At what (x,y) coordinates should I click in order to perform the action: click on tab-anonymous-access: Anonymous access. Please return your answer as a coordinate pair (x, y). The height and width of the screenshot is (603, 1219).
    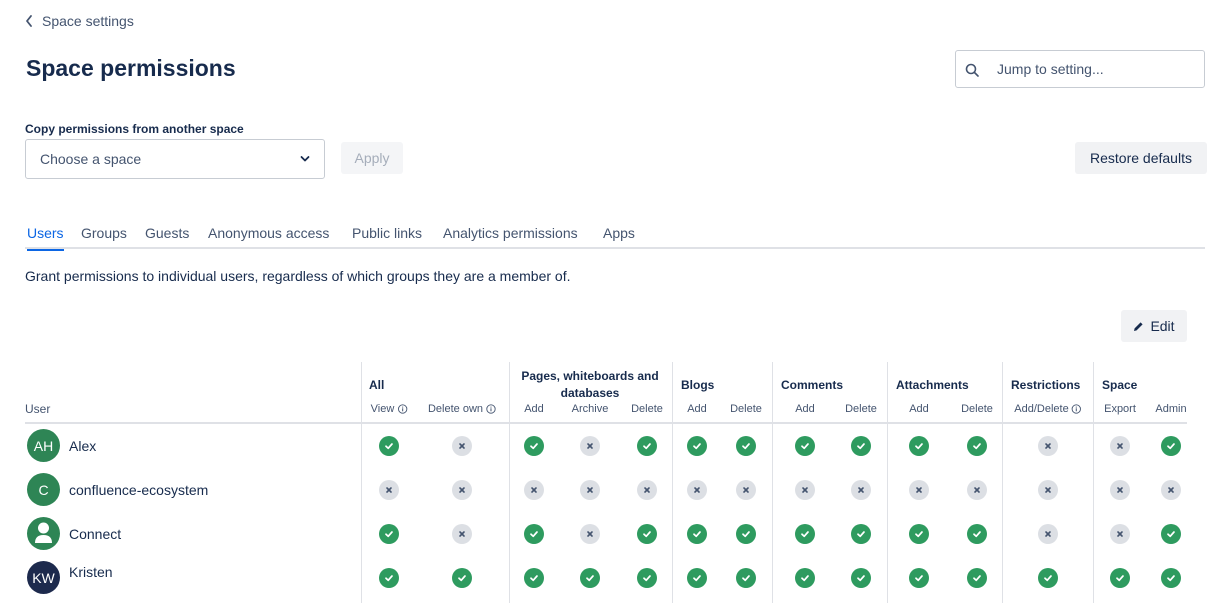
    Looking at the image, I should click on (268, 237).